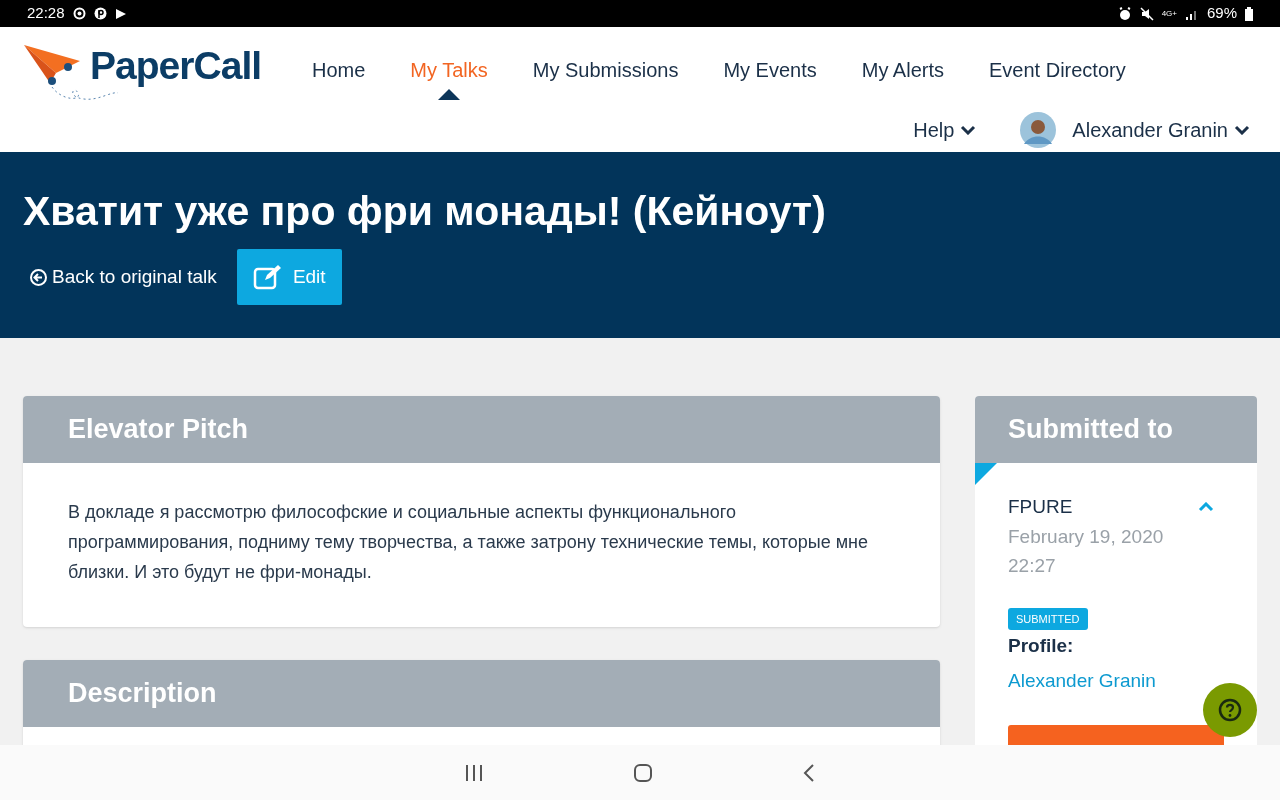 This screenshot has width=1280, height=800. What do you see at coordinates (1169, 13) in the screenshot?
I see `network-type: 4G+` at bounding box center [1169, 13].